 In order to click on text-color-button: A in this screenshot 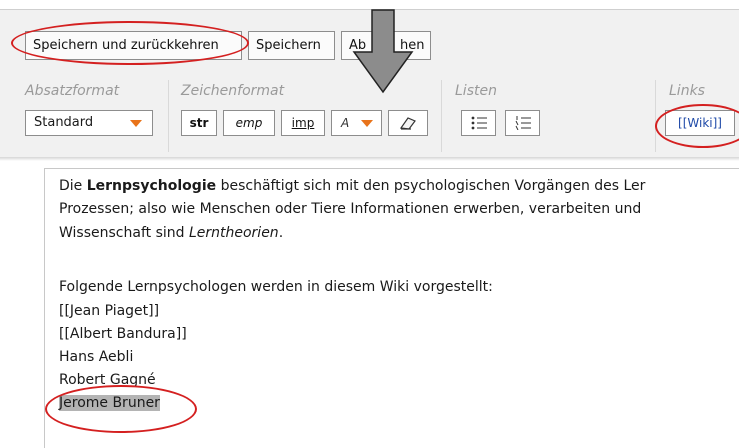, I will do `click(356, 123)`.